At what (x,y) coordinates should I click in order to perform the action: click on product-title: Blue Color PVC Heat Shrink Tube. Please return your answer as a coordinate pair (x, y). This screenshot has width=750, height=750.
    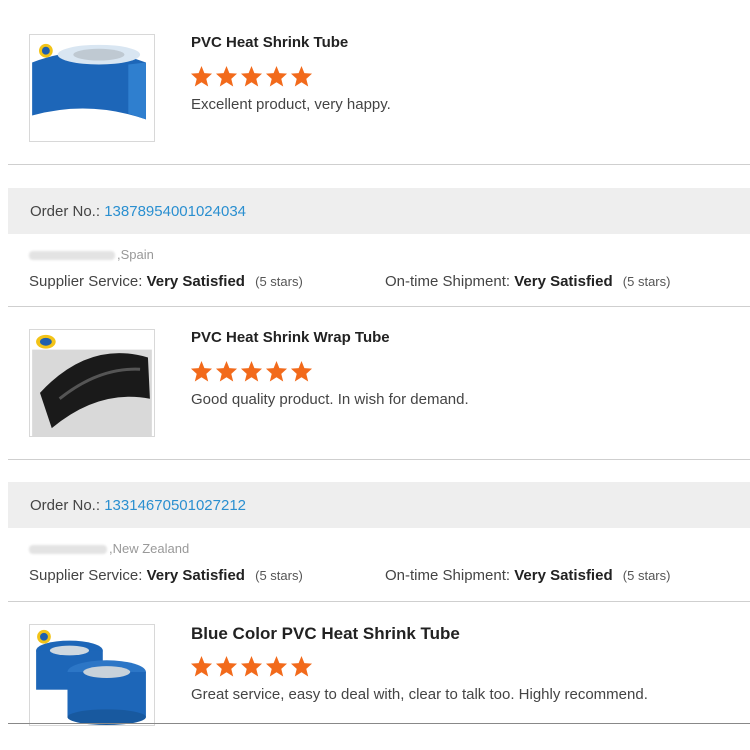
    Looking at the image, I should click on (325, 634).